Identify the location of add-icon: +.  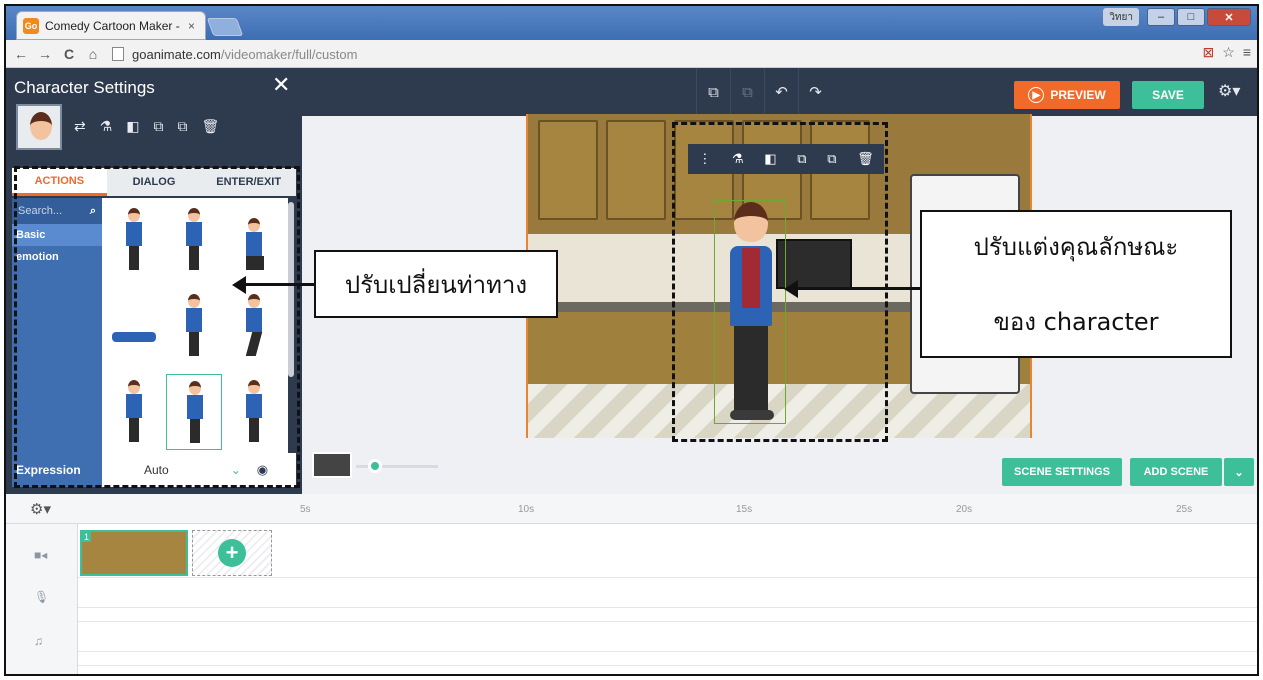
(232, 553).